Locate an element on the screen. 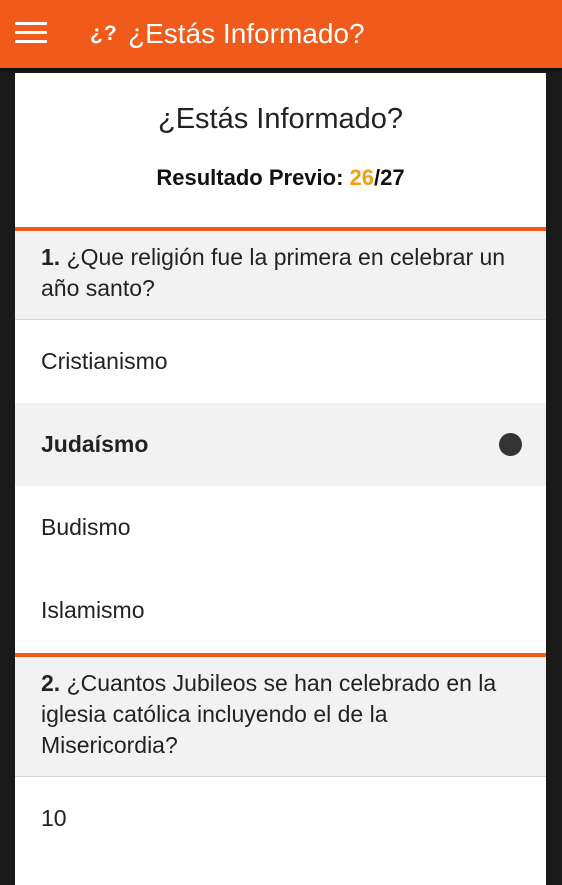 The image size is (562, 885). previous-score-total: /27 is located at coordinates (389, 177).